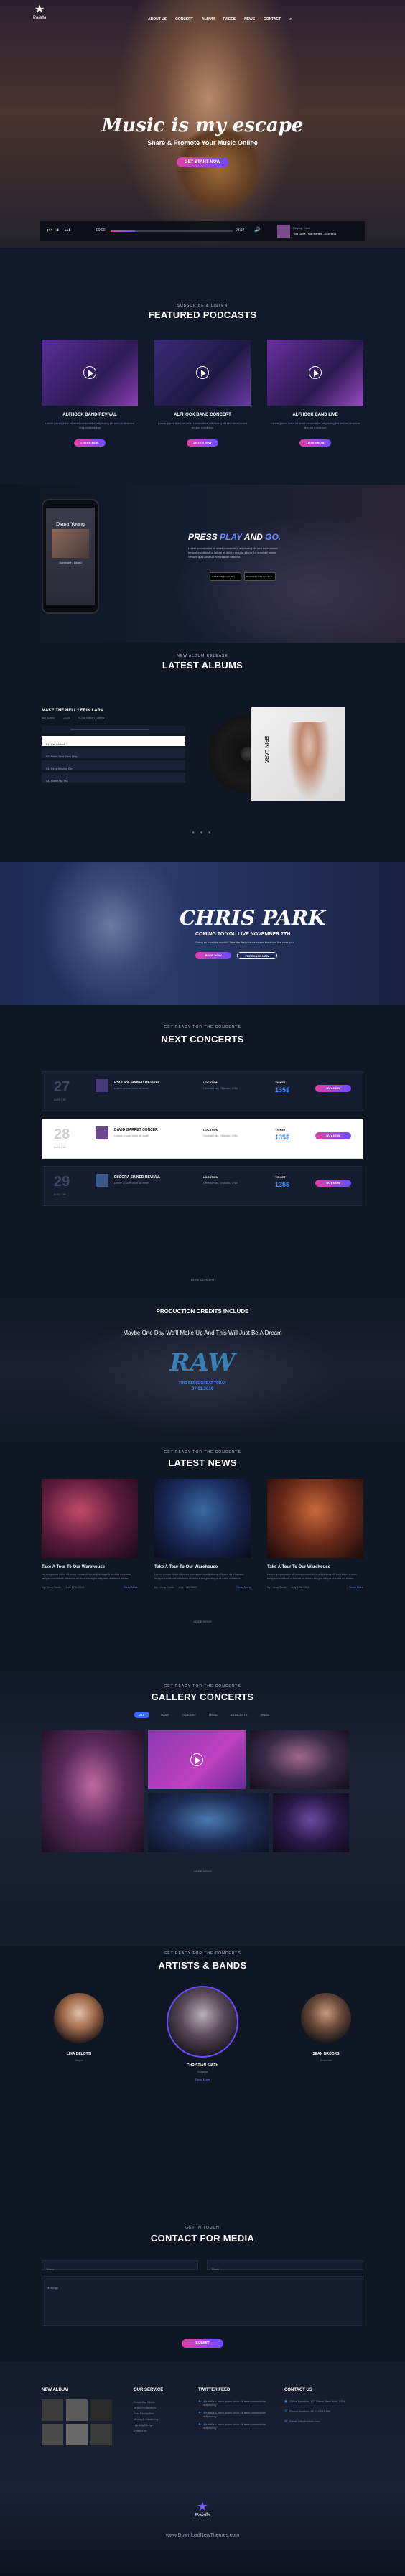 This screenshot has width=405, height=2576. I want to click on nav-news: NEWS, so click(250, 19).